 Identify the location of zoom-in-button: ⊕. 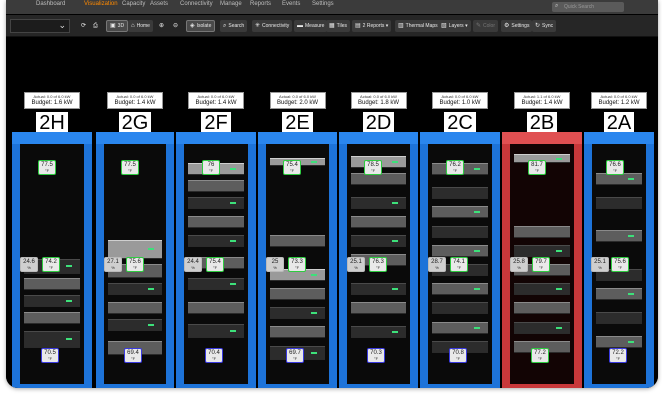
(161, 26).